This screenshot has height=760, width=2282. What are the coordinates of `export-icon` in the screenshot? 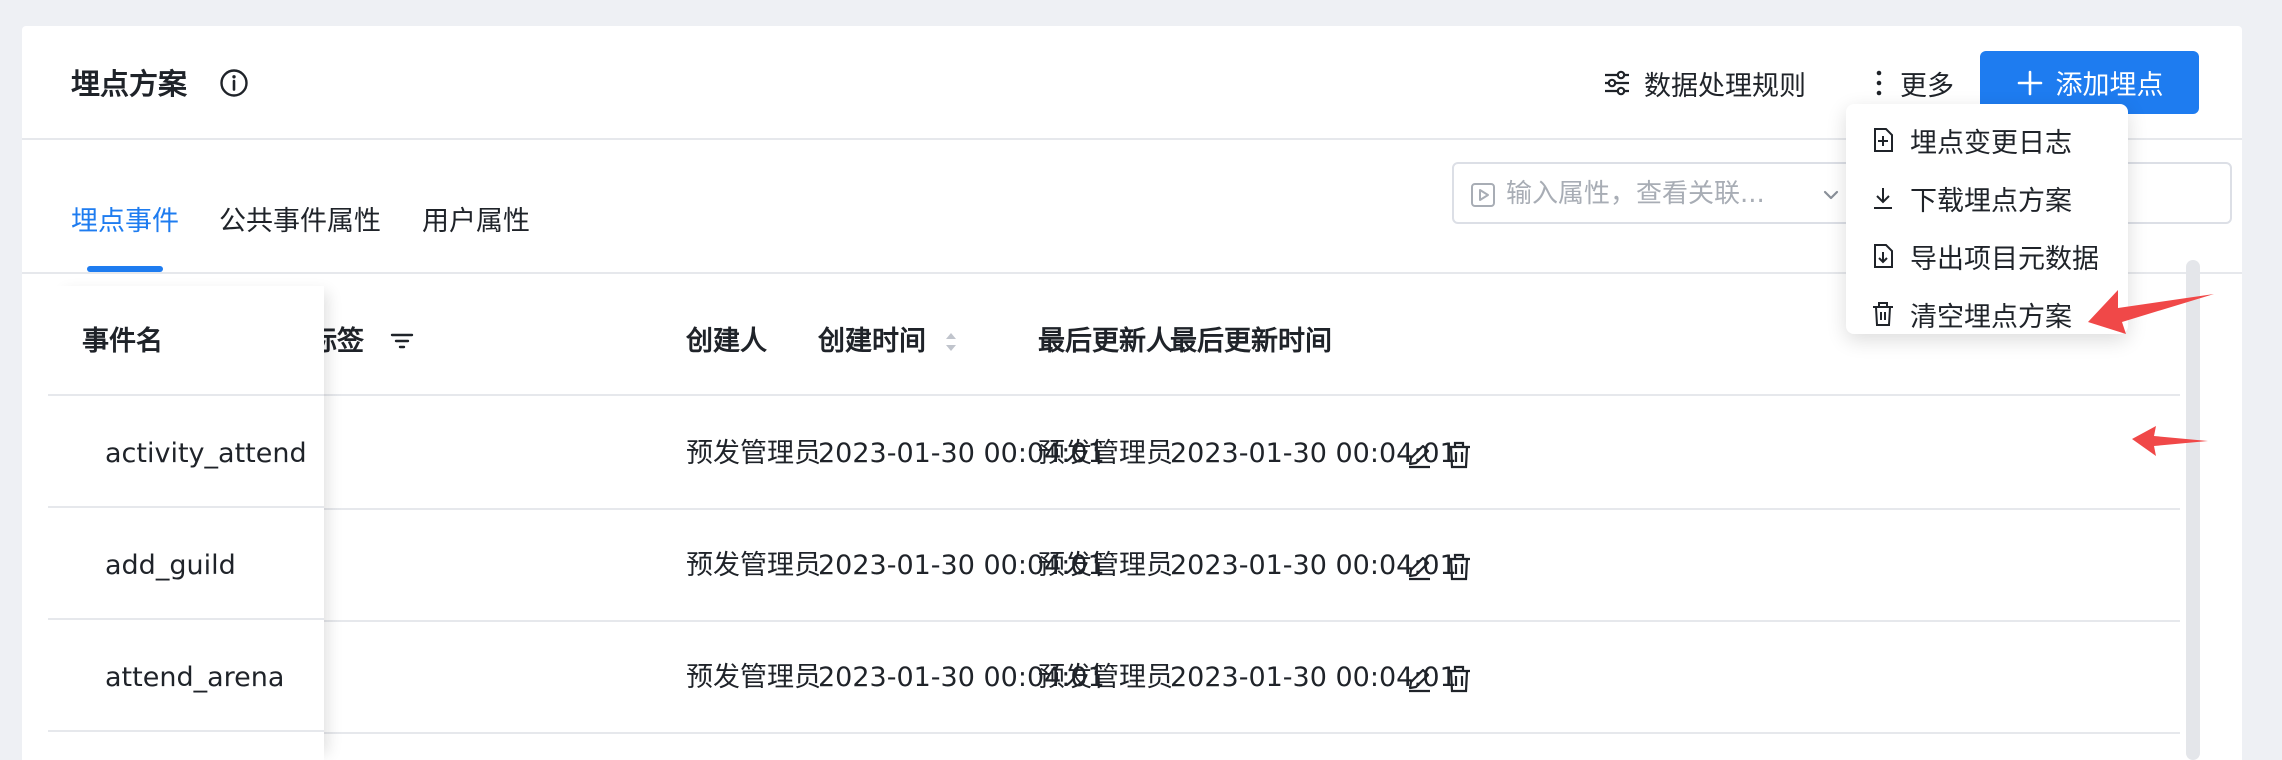 It's located at (1883, 256).